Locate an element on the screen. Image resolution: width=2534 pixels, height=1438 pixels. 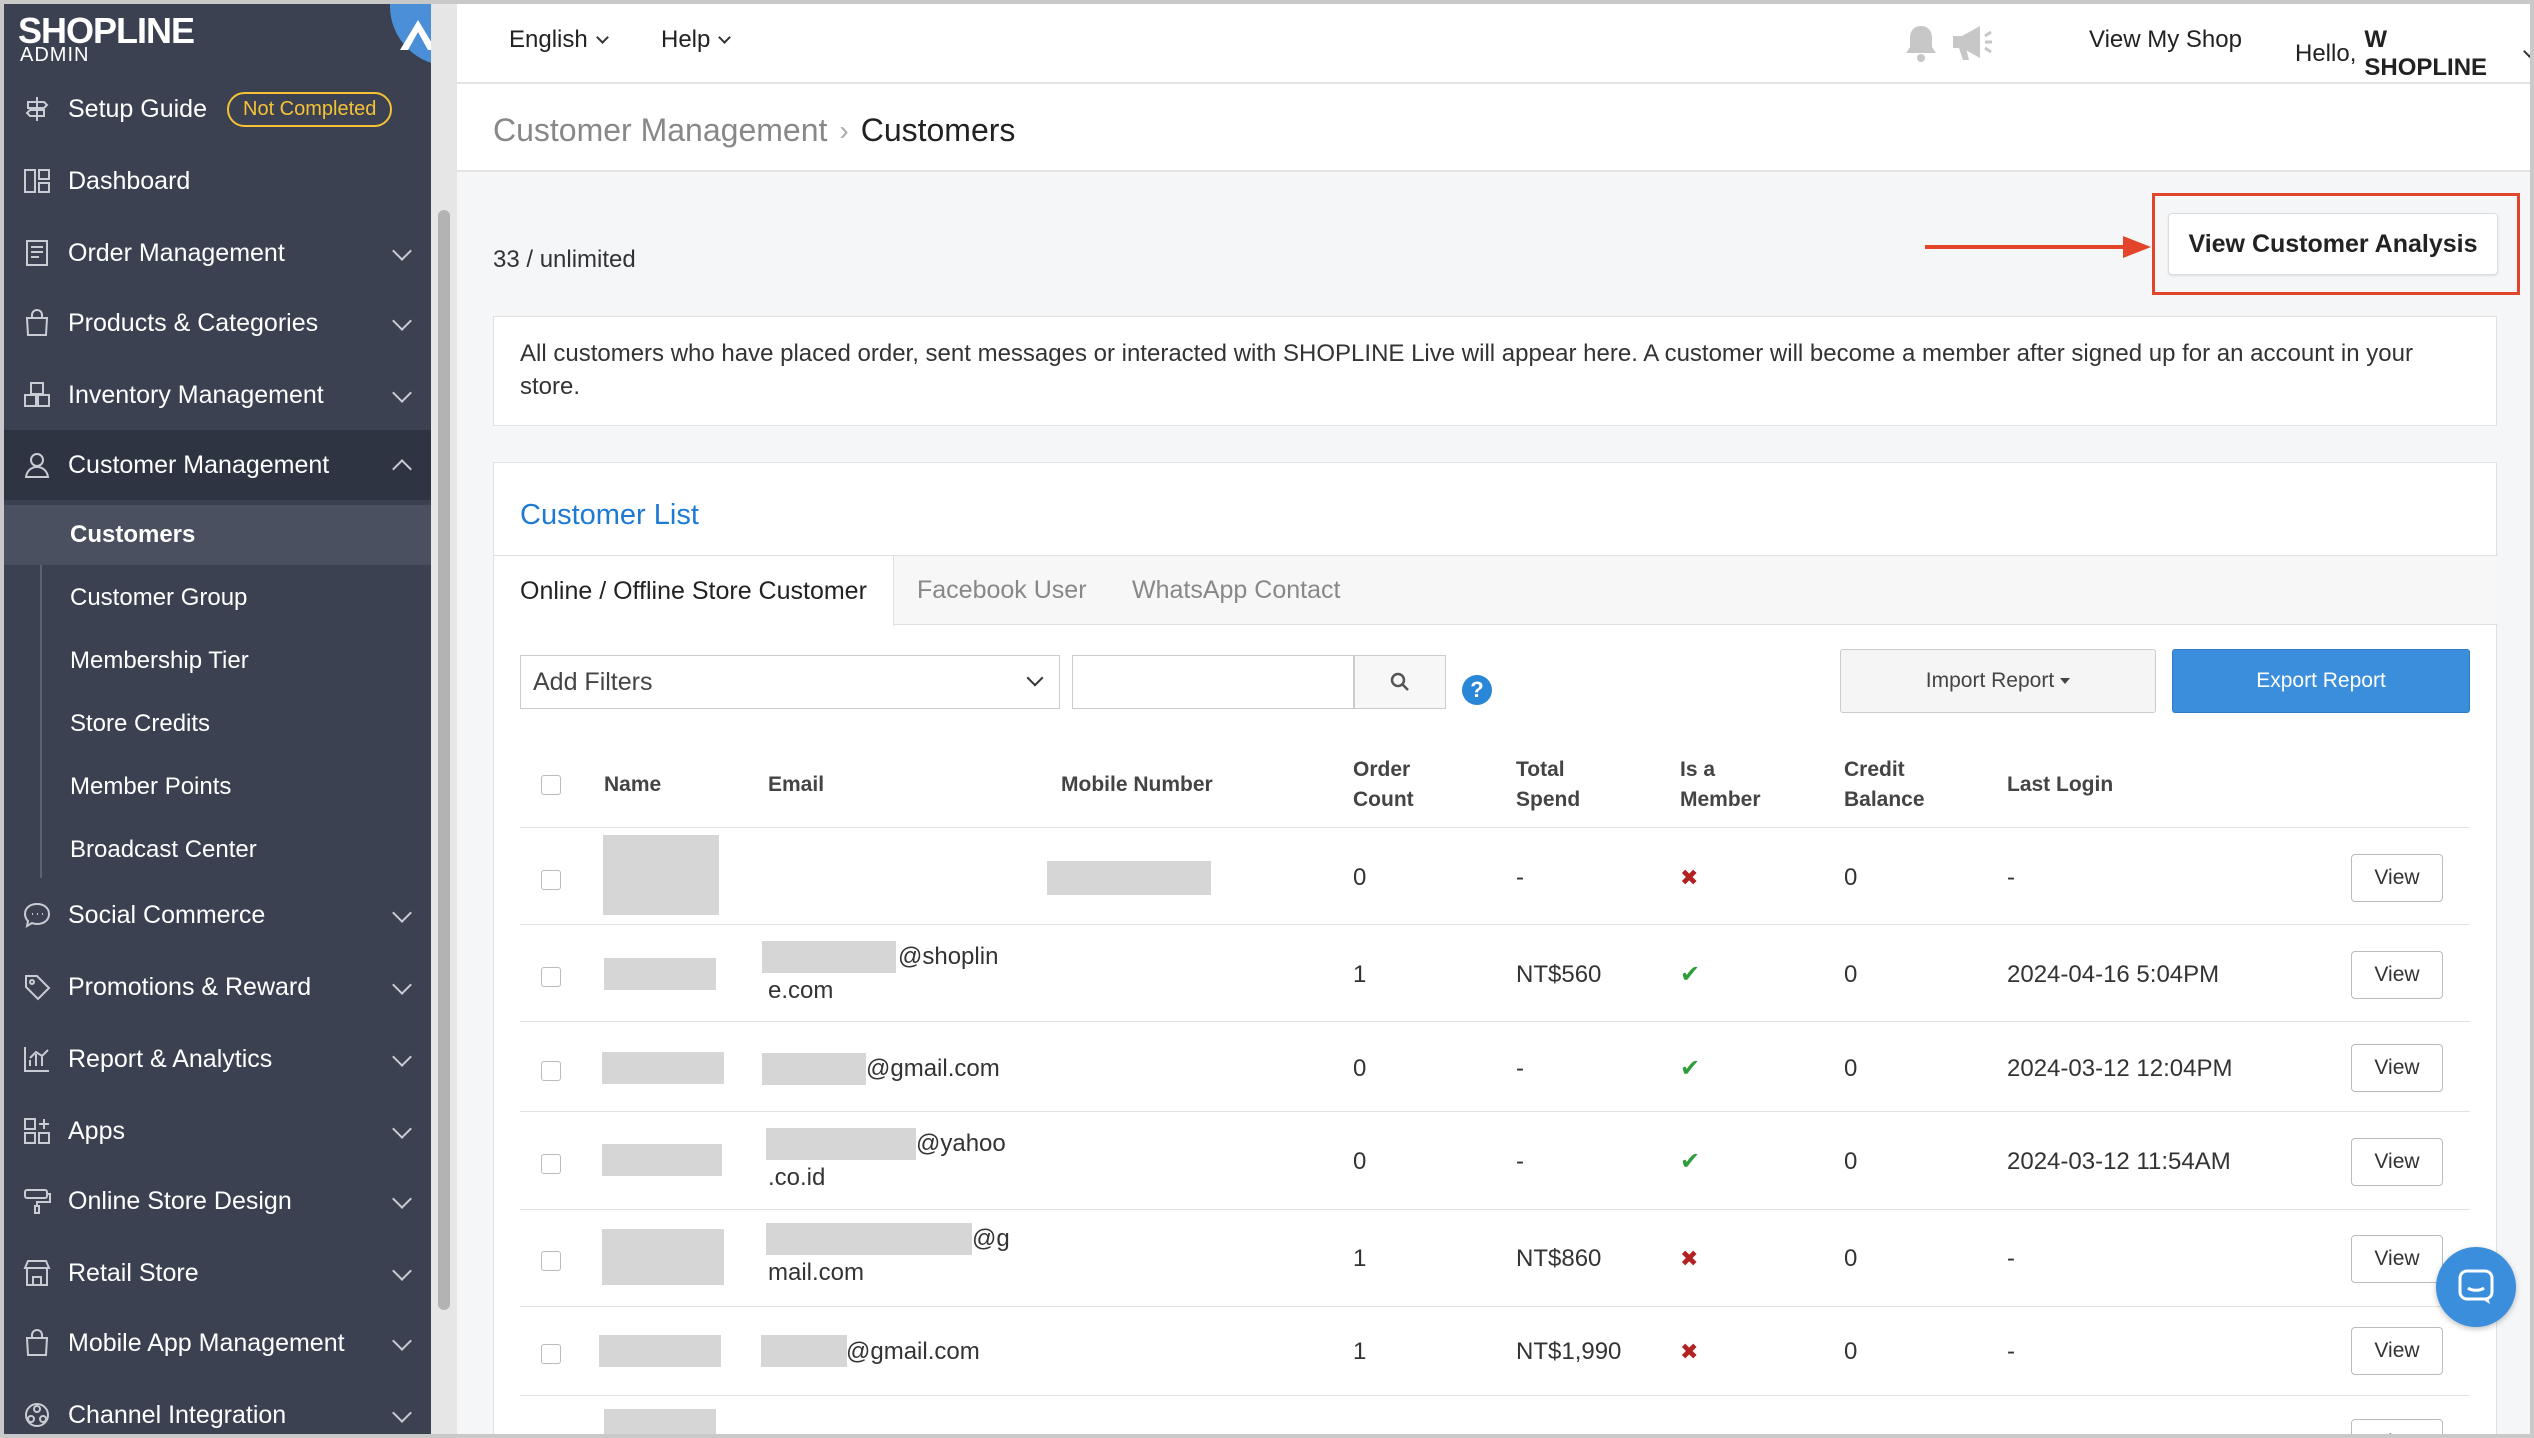
breadcrumb-parent: Customer Management is located at coordinates (660, 130).